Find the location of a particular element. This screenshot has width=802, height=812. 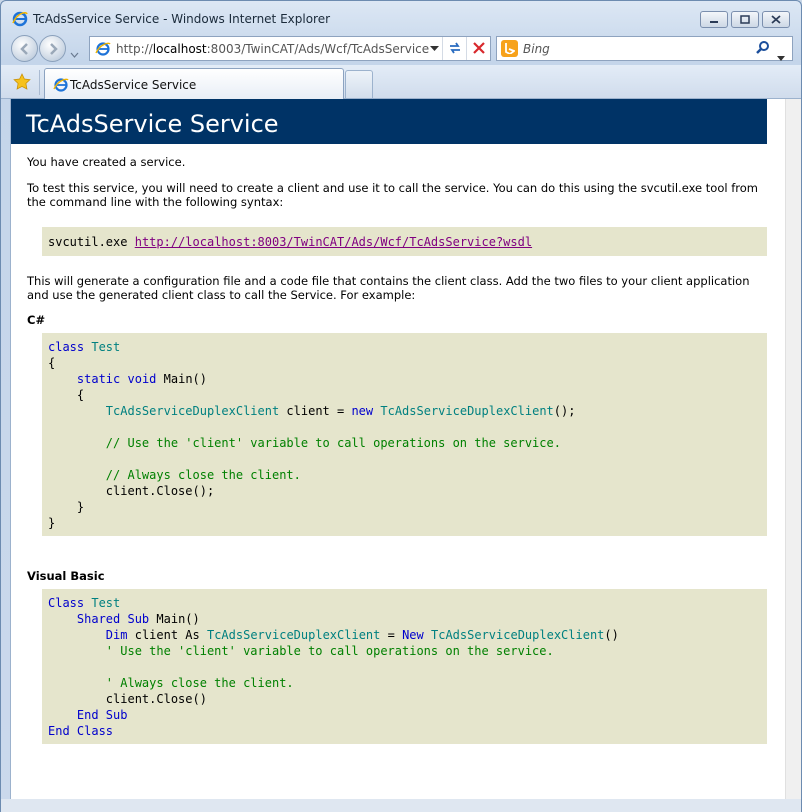

tab-tcadsservice: TcAdsService Service is located at coordinates (194, 83).